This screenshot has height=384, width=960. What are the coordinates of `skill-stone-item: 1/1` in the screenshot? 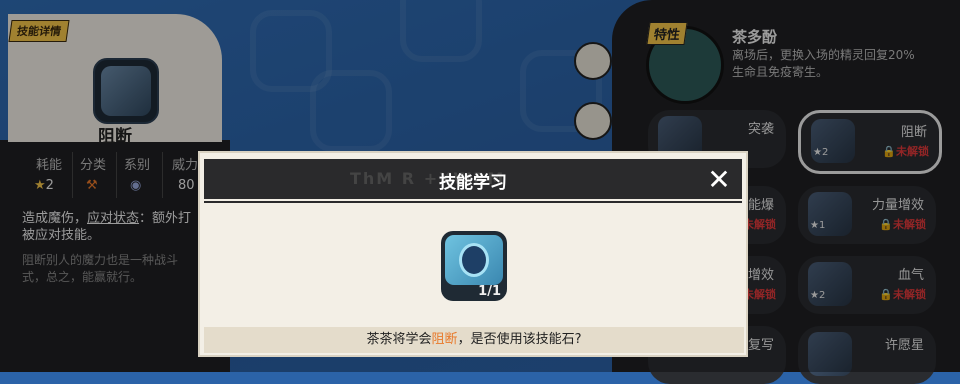 It's located at (474, 266).